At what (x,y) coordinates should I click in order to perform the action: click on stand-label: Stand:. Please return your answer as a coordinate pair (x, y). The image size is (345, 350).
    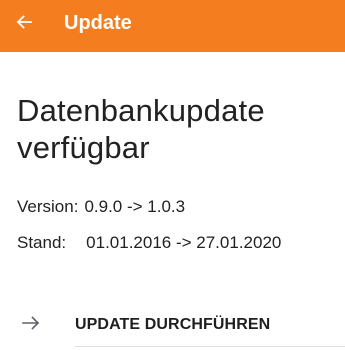
    Looking at the image, I should click on (42, 242).